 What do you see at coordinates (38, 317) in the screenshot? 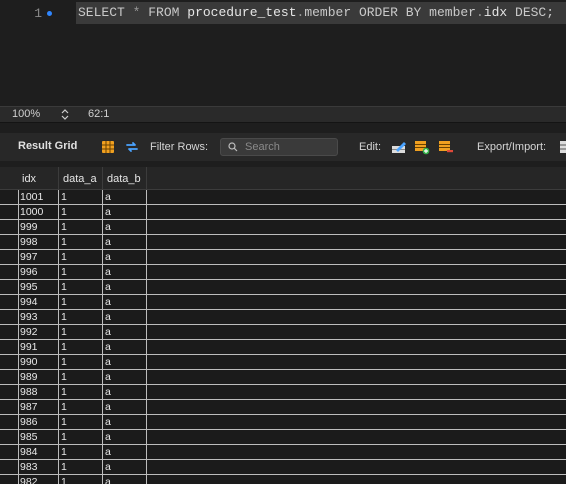
I see `cell-idx: 993` at bounding box center [38, 317].